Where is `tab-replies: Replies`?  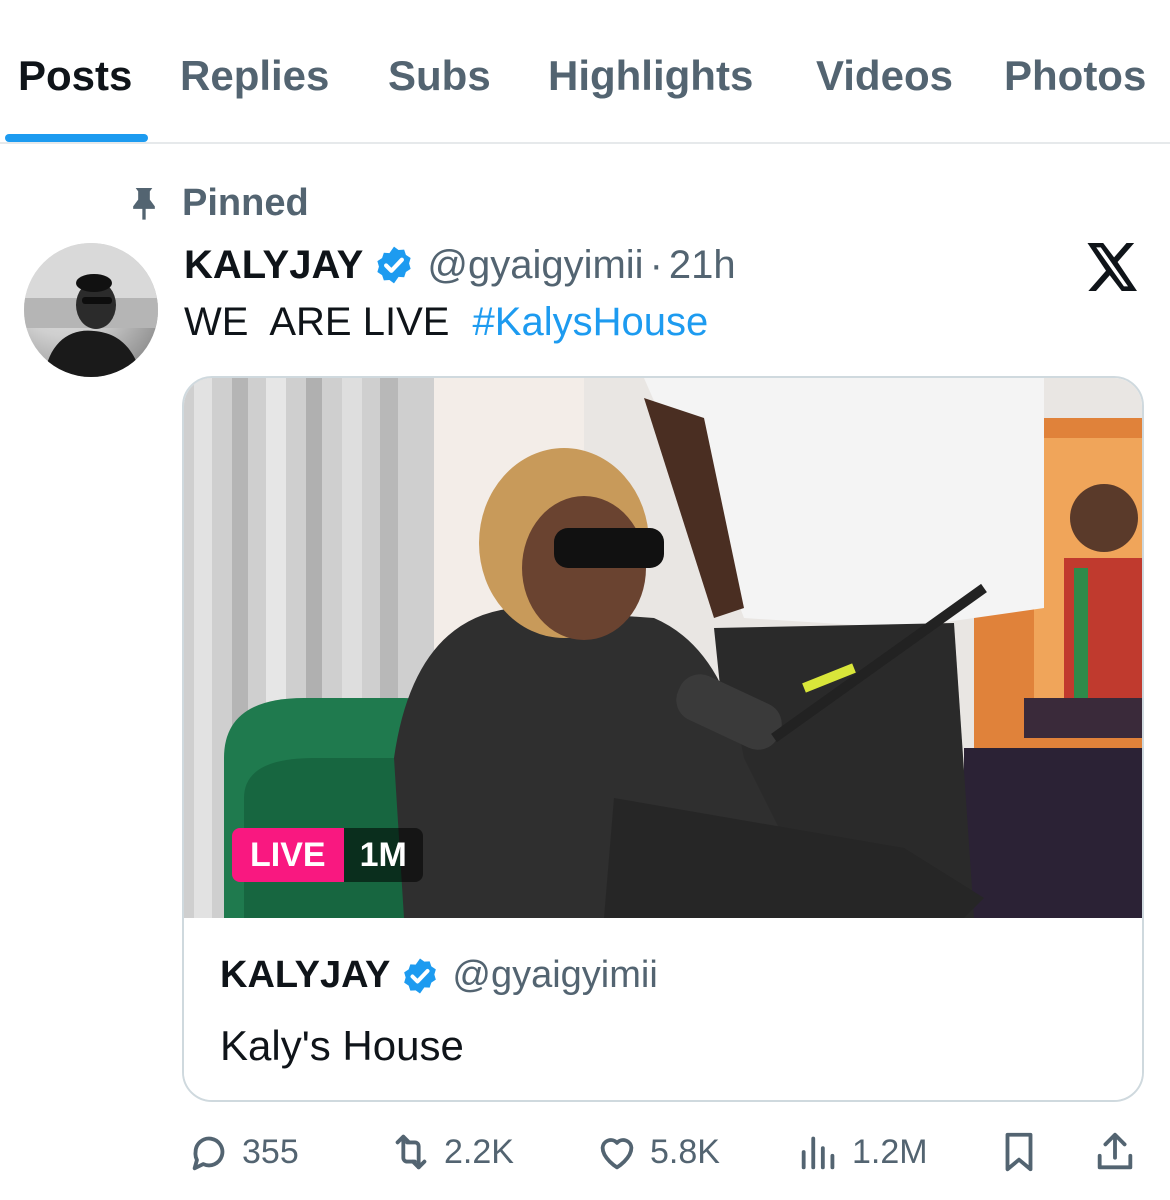 tab-replies: Replies is located at coordinates (254, 76).